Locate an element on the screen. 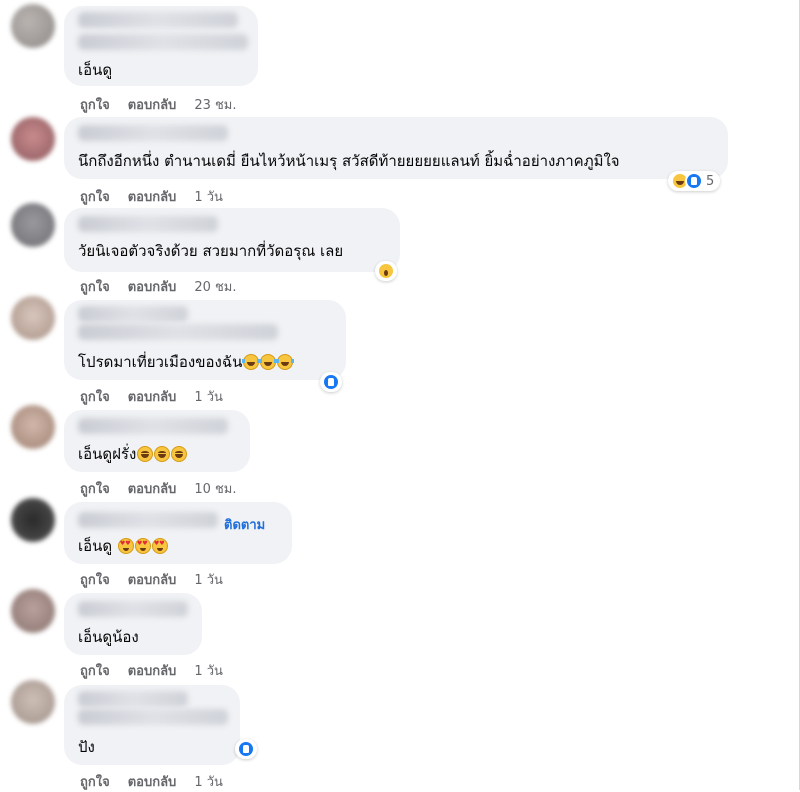 This screenshot has height=792, width=800. comment-timestamp: 23 ชม. is located at coordinates (215, 105).